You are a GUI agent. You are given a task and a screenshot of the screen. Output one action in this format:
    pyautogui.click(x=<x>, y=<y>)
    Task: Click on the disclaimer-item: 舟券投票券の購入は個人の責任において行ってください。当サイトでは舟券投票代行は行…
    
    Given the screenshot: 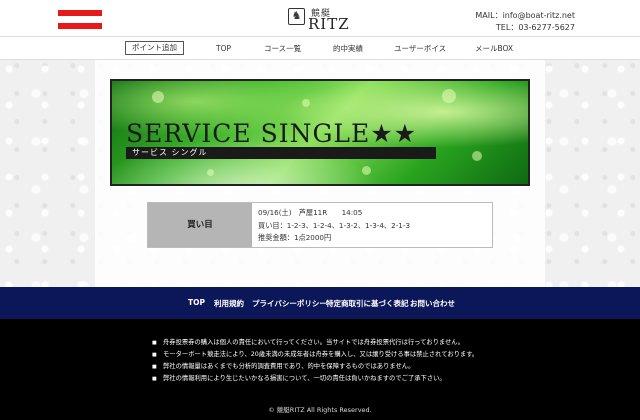 What is the action you would take?
    pyautogui.click(x=315, y=343)
    